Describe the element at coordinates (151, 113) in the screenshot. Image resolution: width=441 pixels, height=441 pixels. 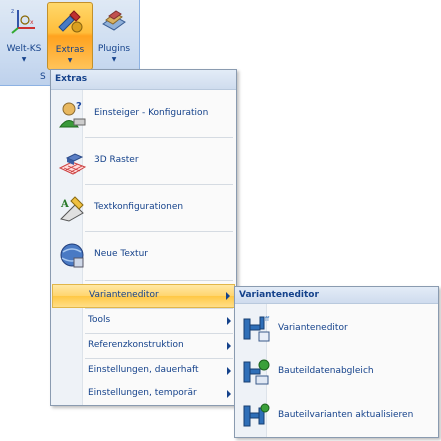
I see `menu-item-label: Einsteiger - Konfiguration` at that location.